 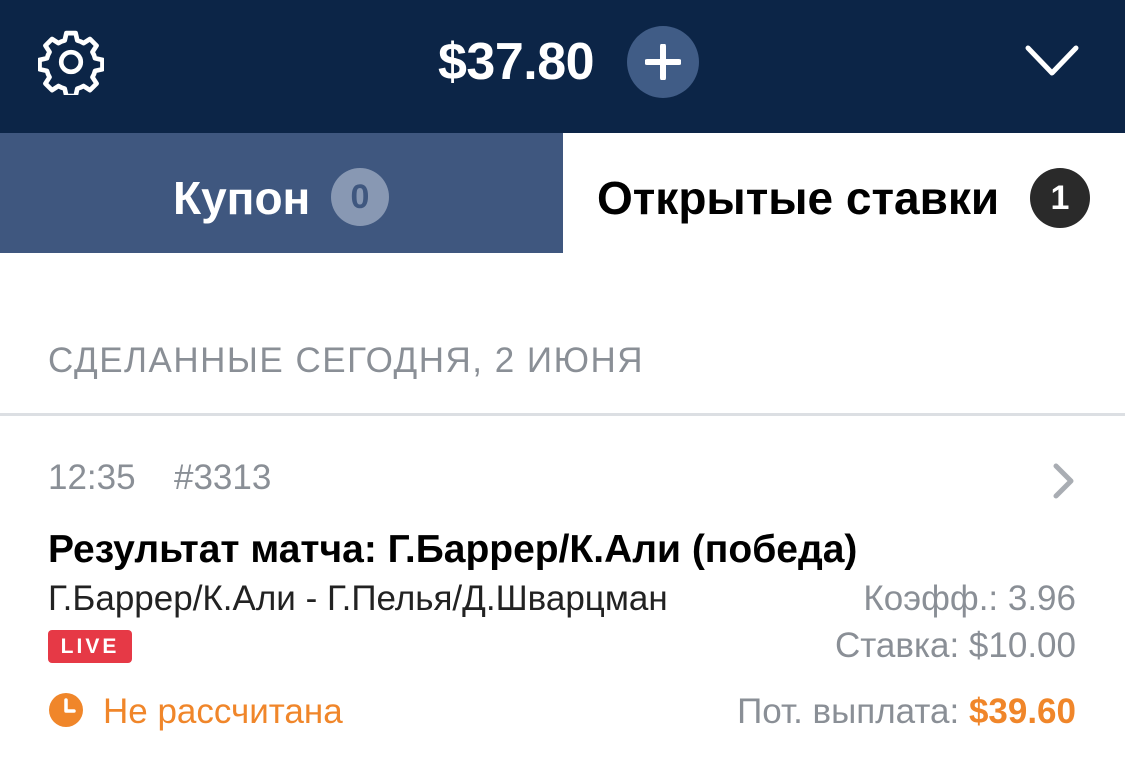 I want to click on potential-payout-value: $39.60, so click(x=1022, y=711).